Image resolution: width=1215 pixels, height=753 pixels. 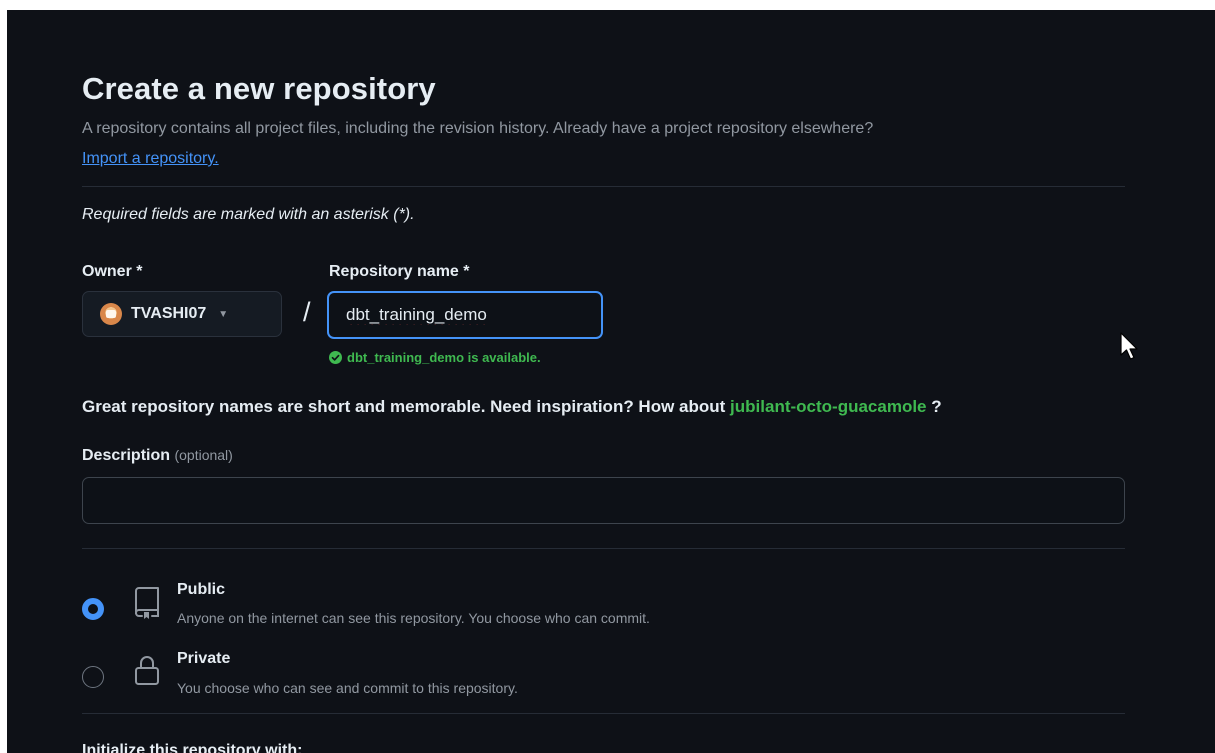 What do you see at coordinates (444, 357) in the screenshot?
I see `availability-text: dbt_training_demo is available.` at bounding box center [444, 357].